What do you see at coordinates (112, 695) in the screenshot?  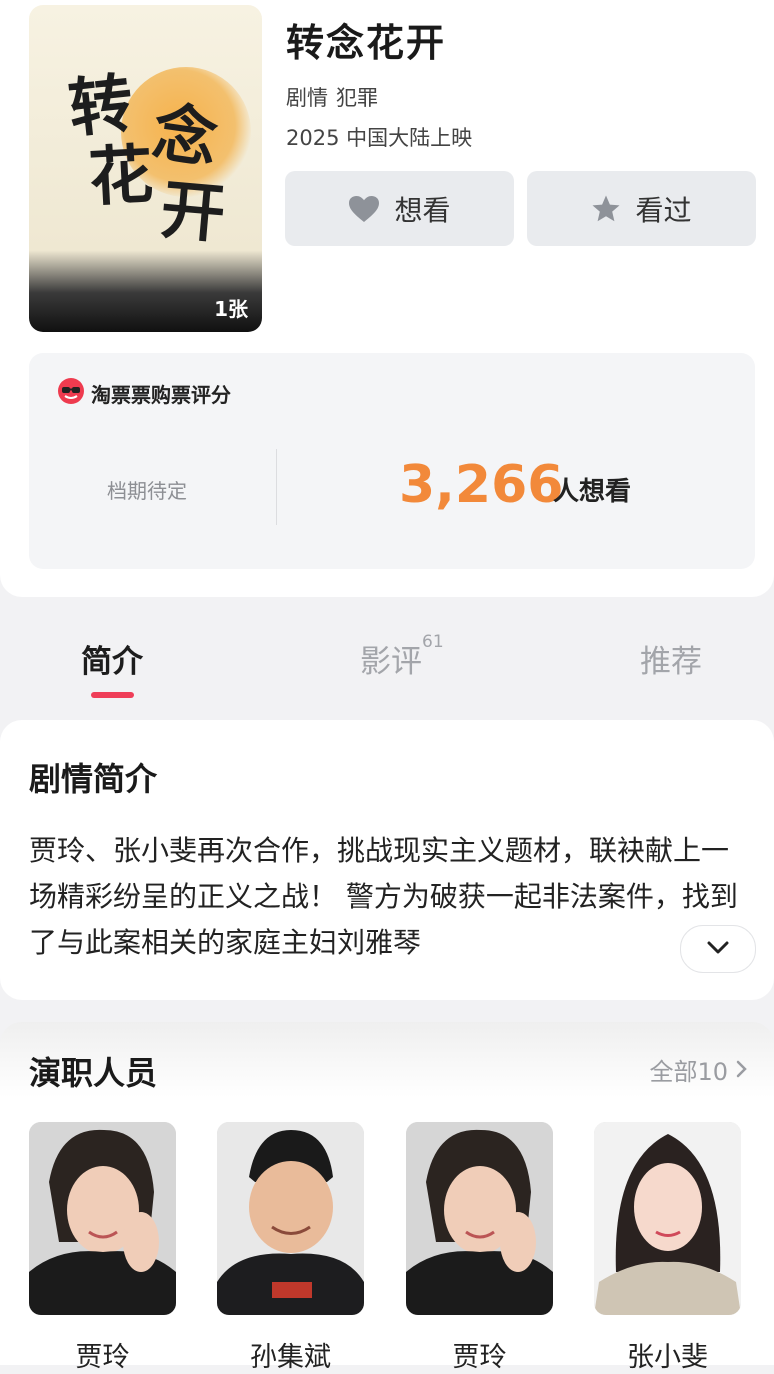 I see `active-tab-indicator` at bounding box center [112, 695].